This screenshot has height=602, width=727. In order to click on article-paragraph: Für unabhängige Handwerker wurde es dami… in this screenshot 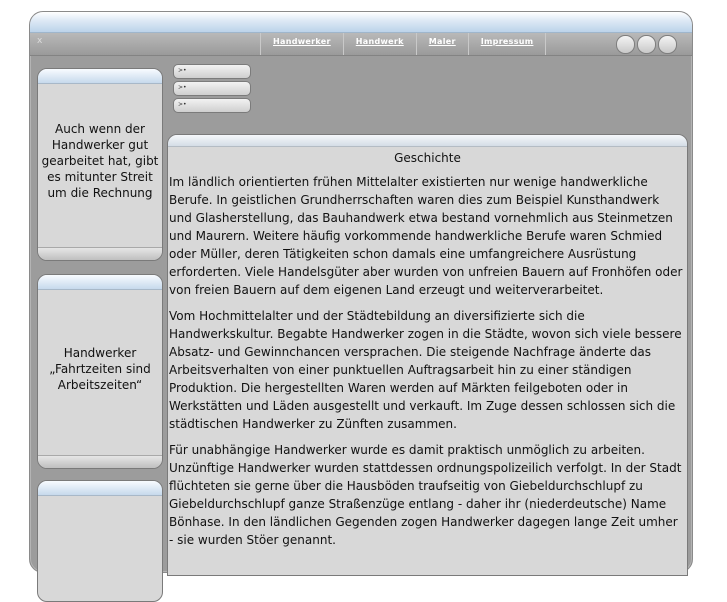, I will do `click(425, 495)`.